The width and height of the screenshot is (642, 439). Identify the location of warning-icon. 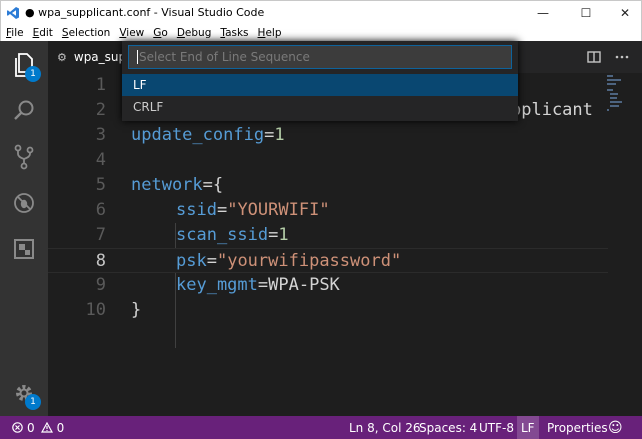
(46, 427).